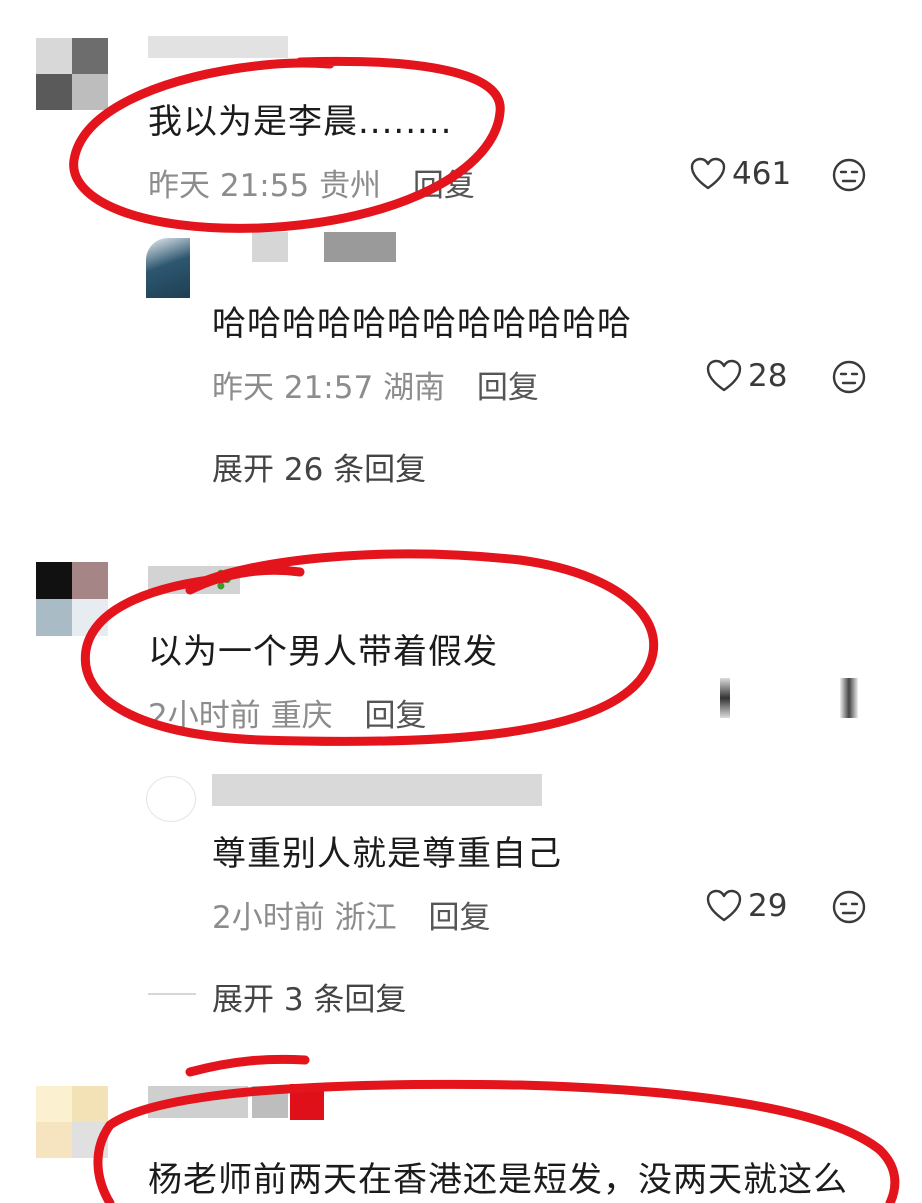  What do you see at coordinates (293, 388) in the screenshot?
I see `reply-time: 昨天 21:57` at bounding box center [293, 388].